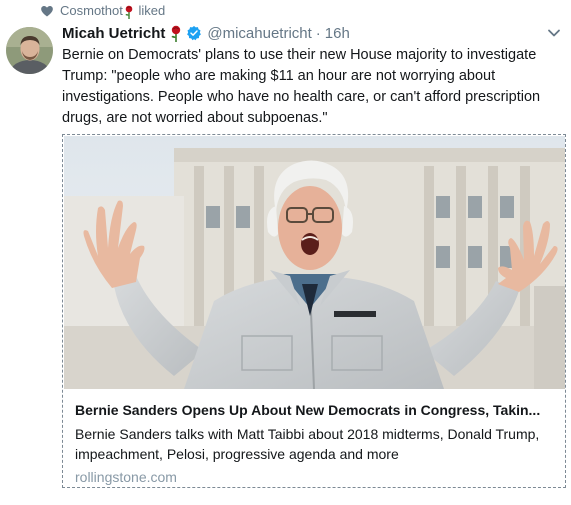  I want to click on tweet-header: Micah Uetricht @micahuetricht · 16h, so click(296, 33).